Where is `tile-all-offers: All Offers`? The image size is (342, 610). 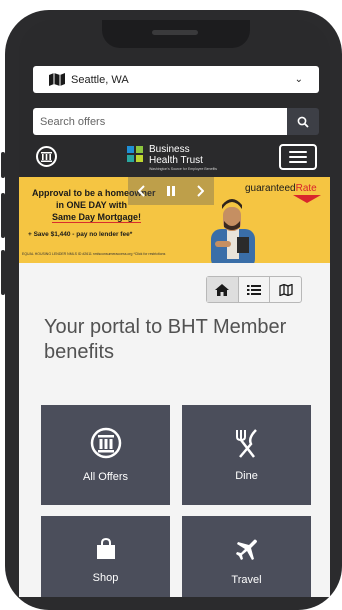
tile-all-offers: All Offers is located at coordinates (105, 455).